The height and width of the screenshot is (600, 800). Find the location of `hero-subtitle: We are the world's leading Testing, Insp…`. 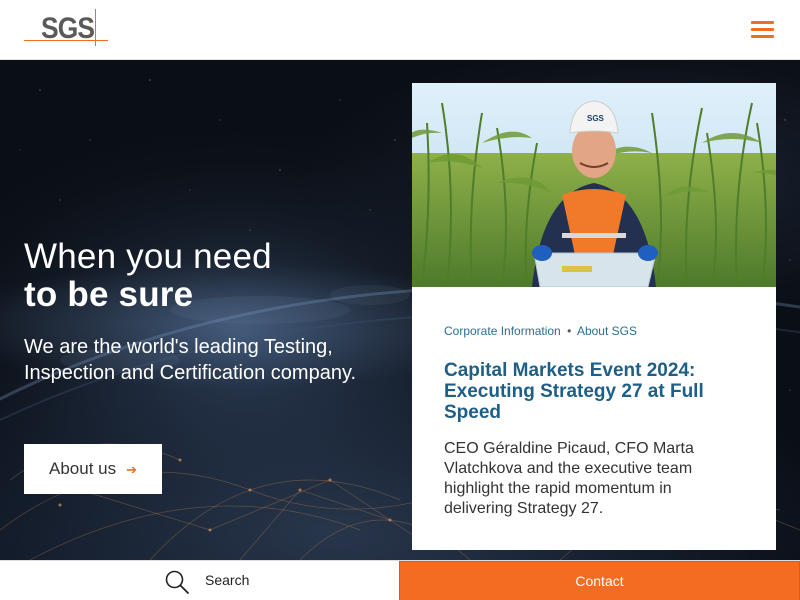

hero-subtitle: We are the world's leading Testing, Insp… is located at coordinates (190, 360).